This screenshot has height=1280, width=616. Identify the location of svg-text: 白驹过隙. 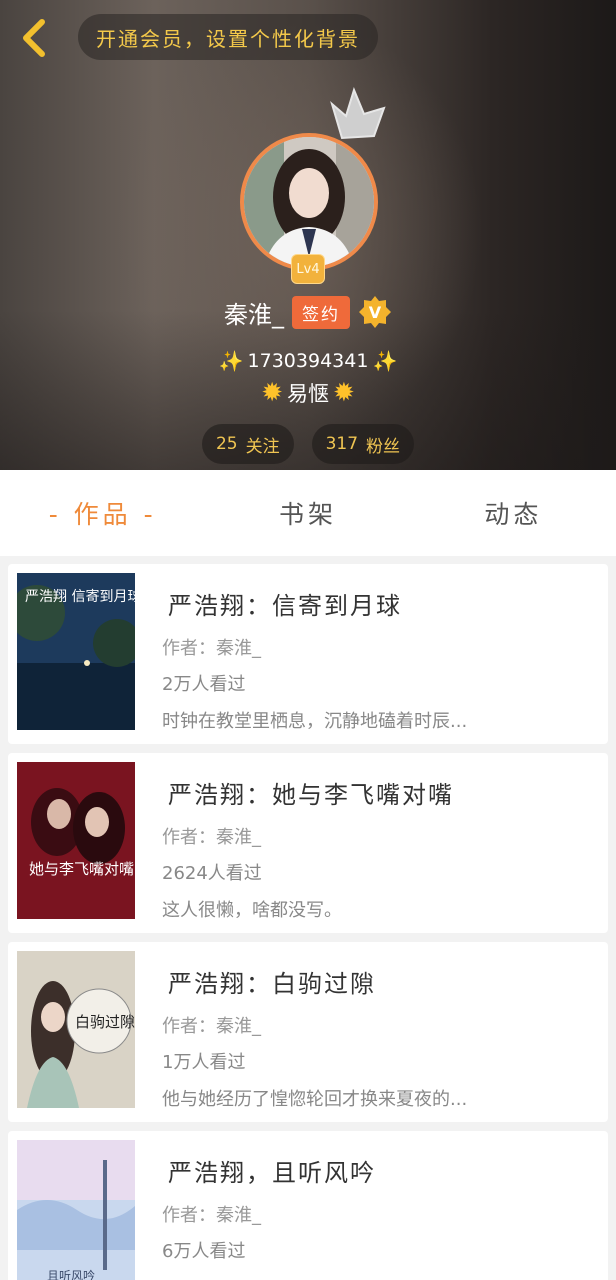
(105, 1022).